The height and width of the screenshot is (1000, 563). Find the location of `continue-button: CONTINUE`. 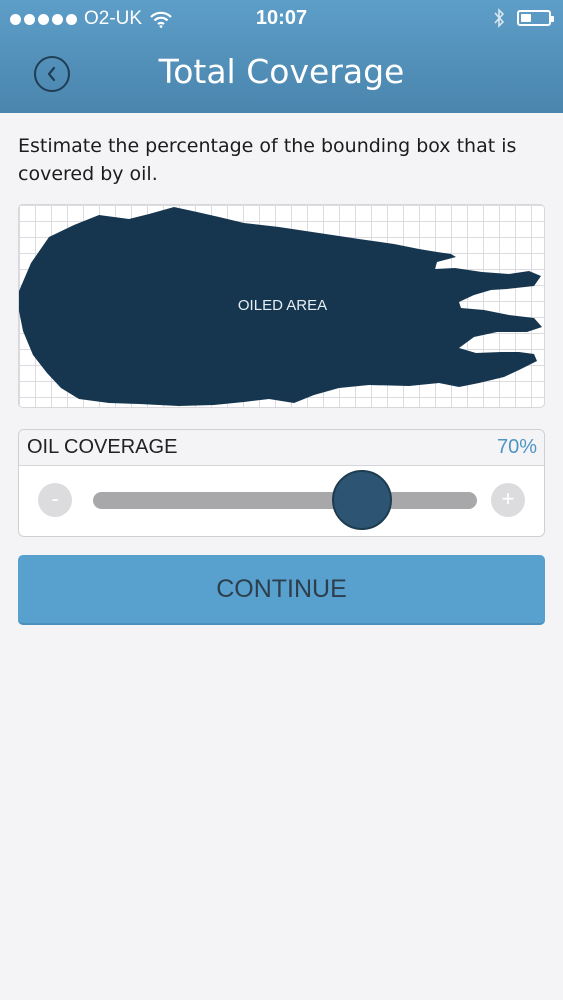

continue-button: CONTINUE is located at coordinates (281, 590).